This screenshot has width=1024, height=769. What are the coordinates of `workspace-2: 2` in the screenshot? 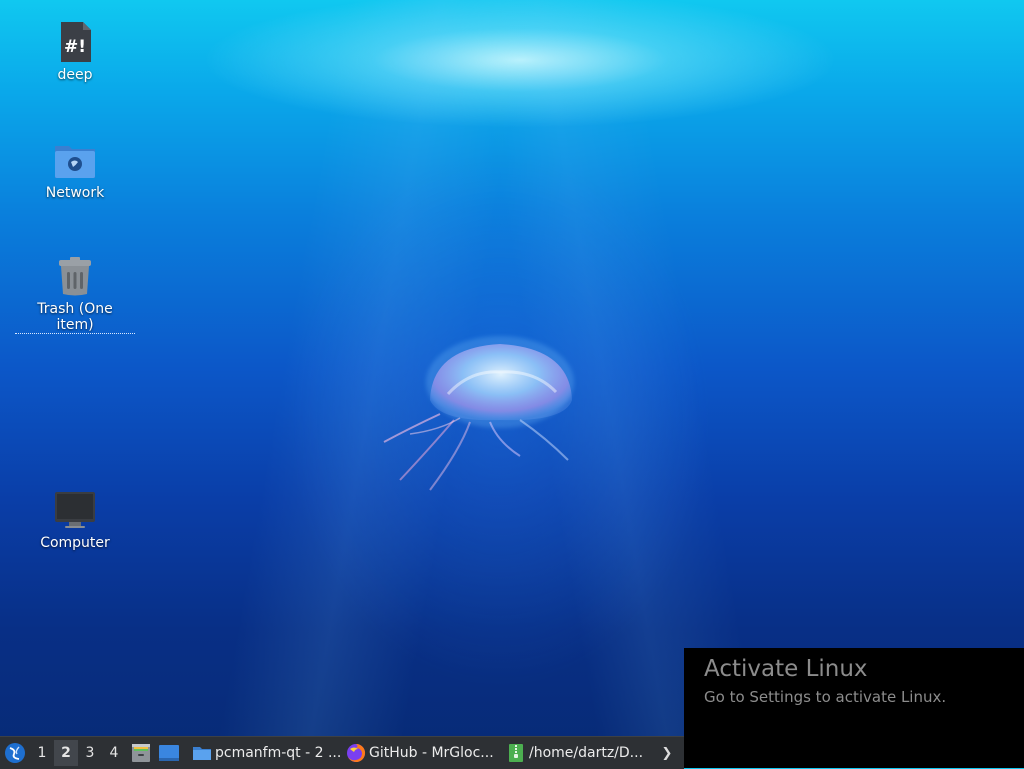 It's located at (66, 753).